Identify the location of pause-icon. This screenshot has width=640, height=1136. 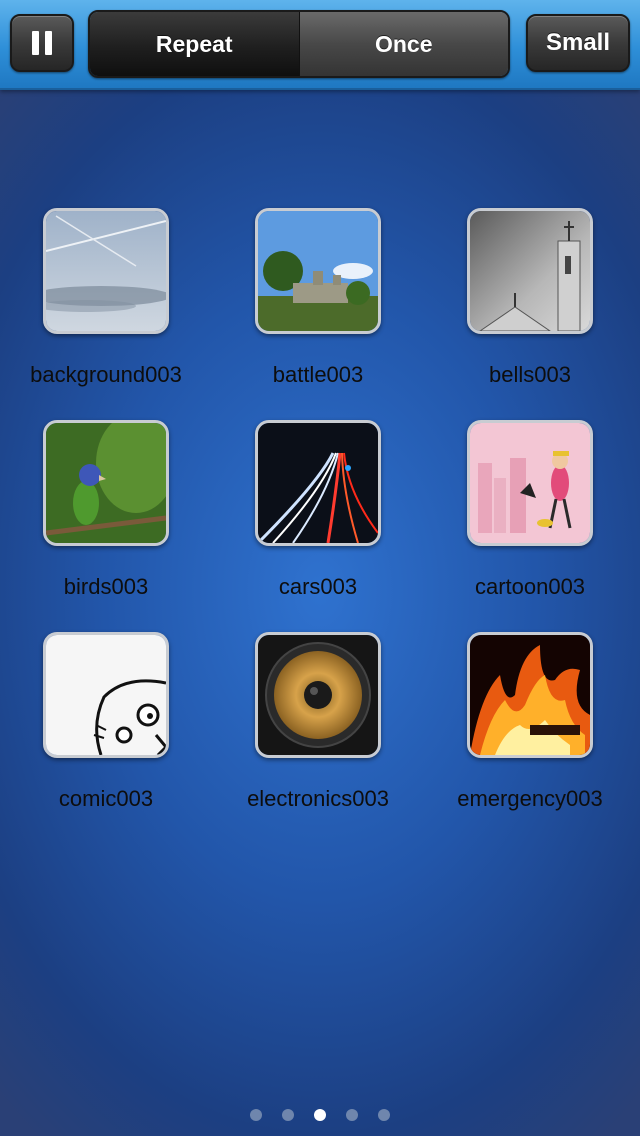
(42, 43).